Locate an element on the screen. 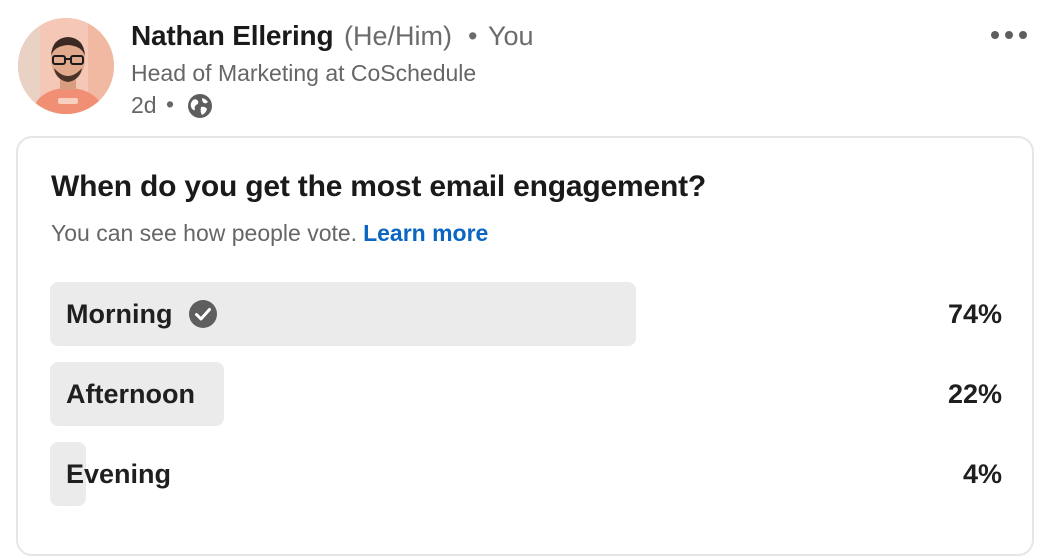  poll-option-label: Afternoon is located at coordinates (130, 394).